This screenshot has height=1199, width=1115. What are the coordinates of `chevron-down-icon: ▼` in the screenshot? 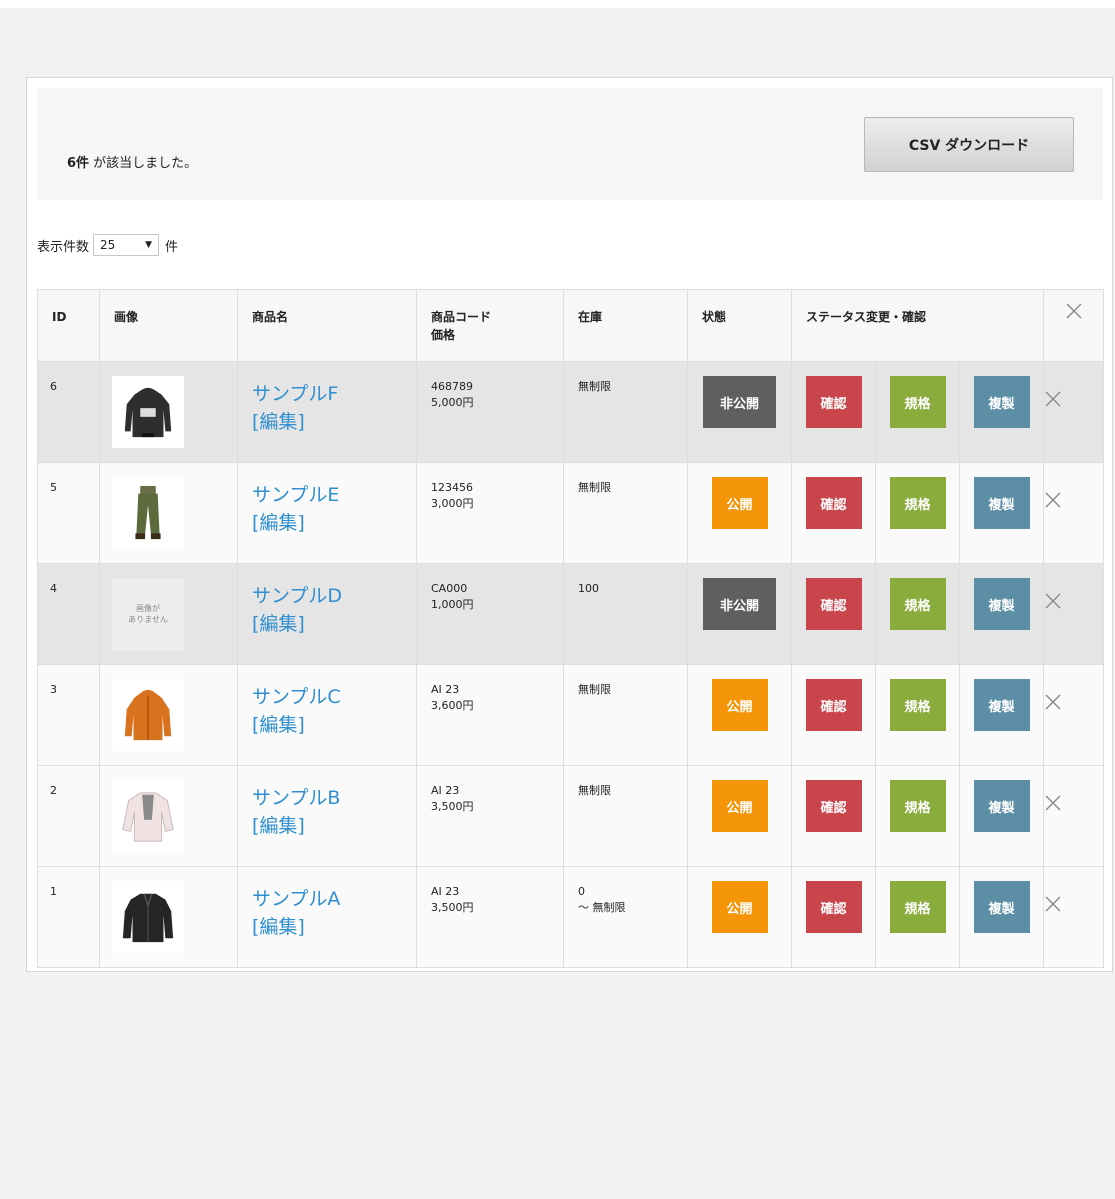 It's located at (149, 245).